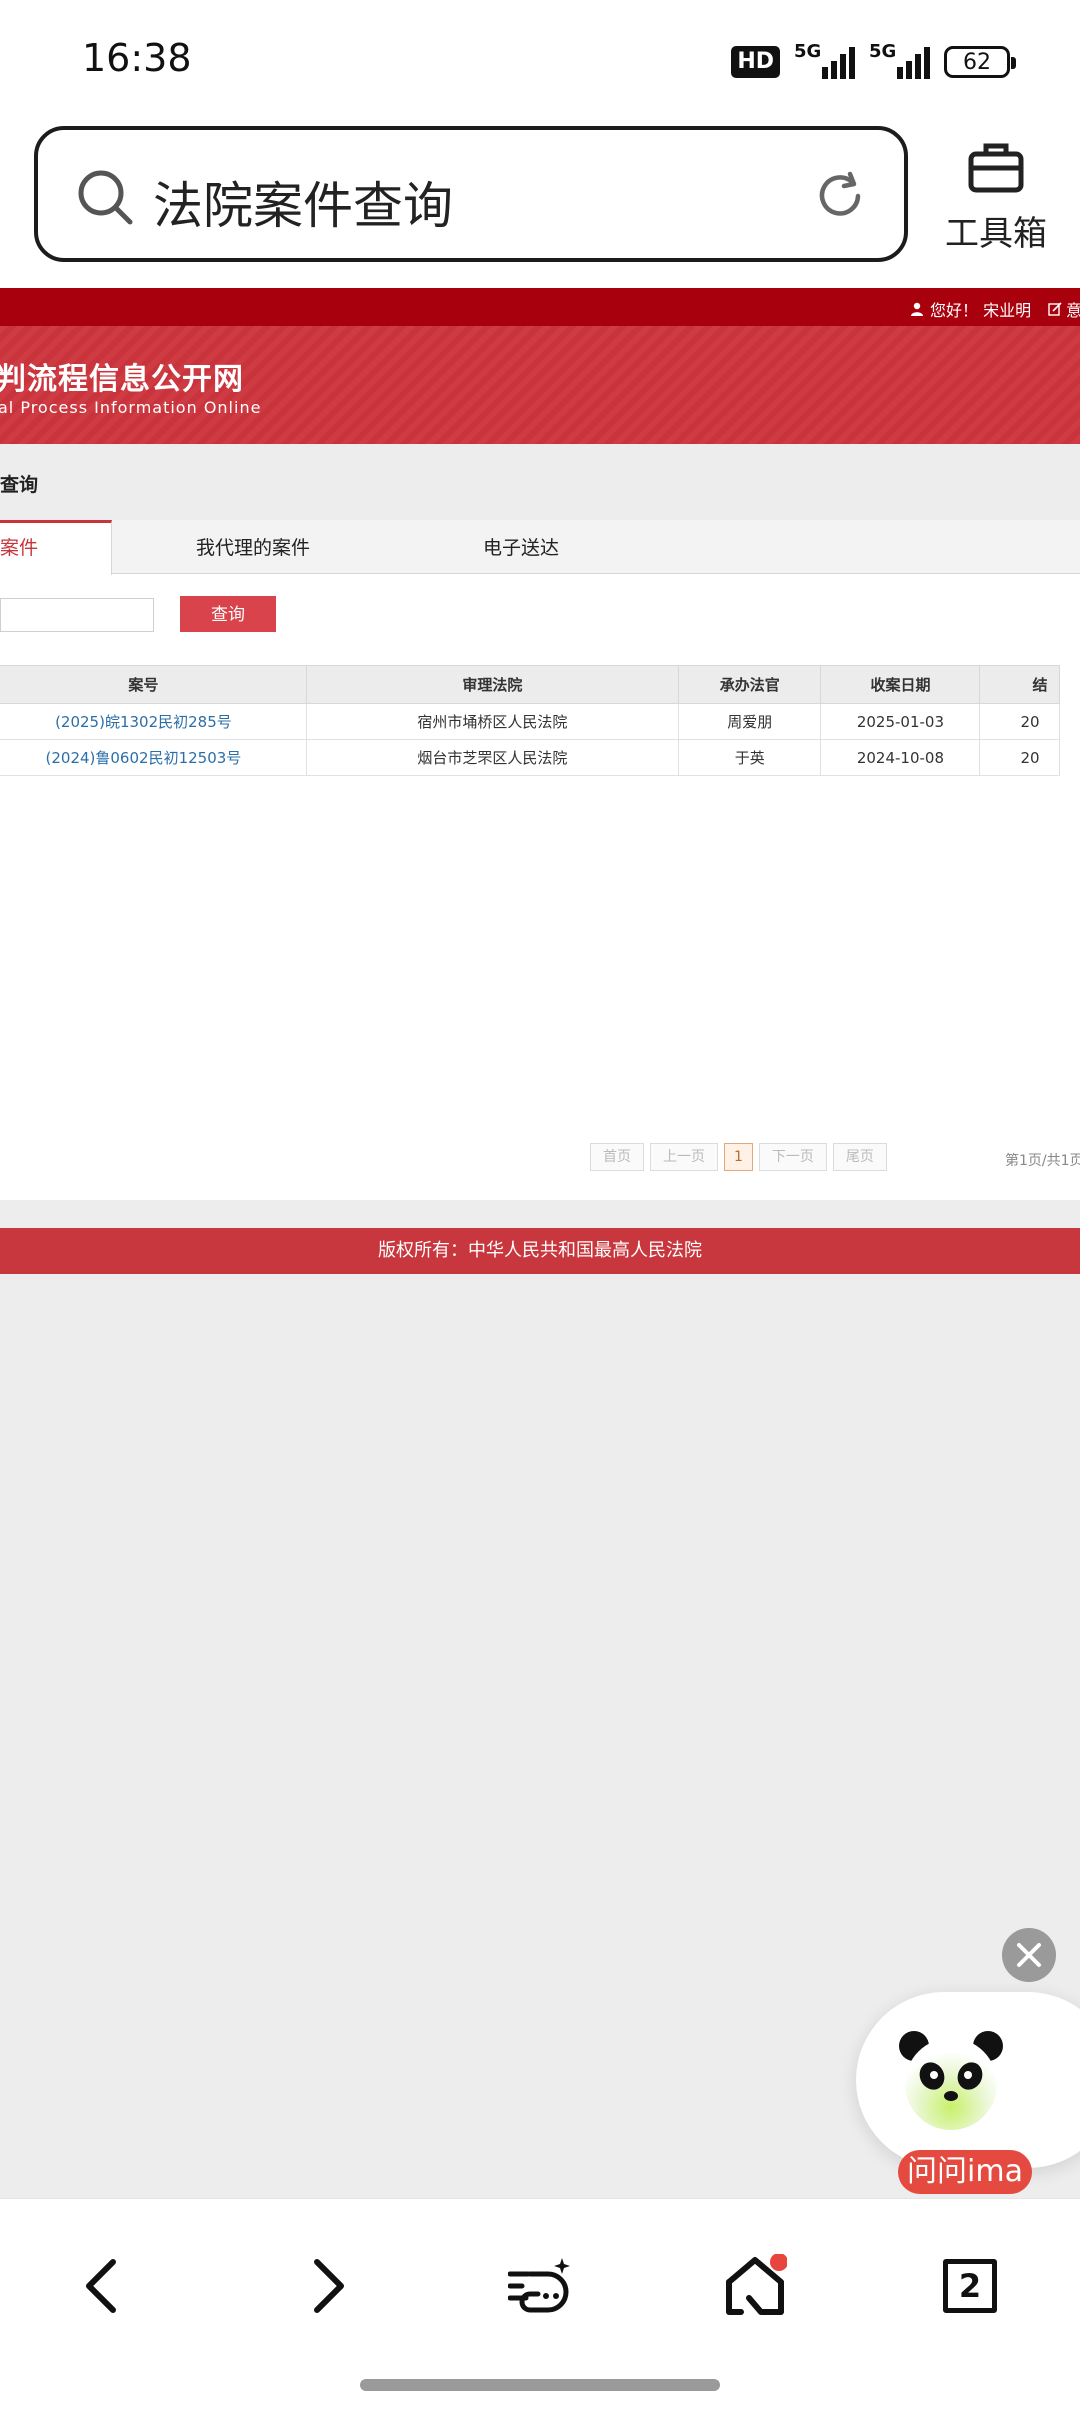  What do you see at coordinates (19, 485) in the screenshot?
I see `section-title: 查询` at bounding box center [19, 485].